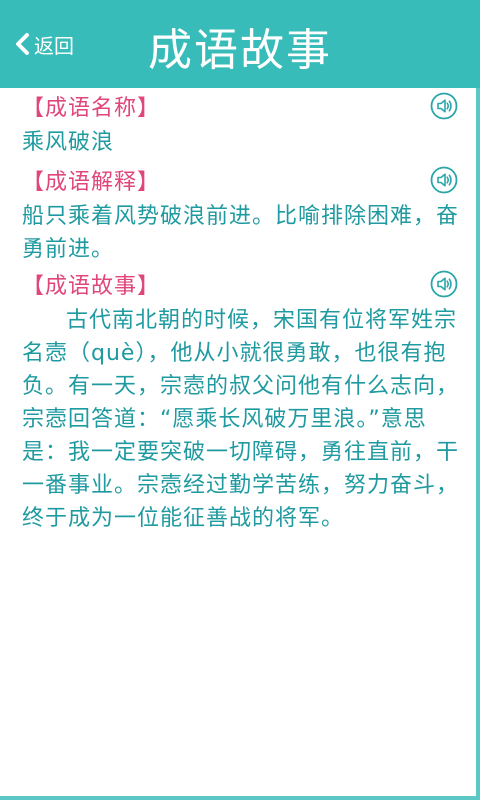 This screenshot has width=480, height=800. What do you see at coordinates (91, 108) in the screenshot?
I see `section-heading-name: 【成语名称】` at bounding box center [91, 108].